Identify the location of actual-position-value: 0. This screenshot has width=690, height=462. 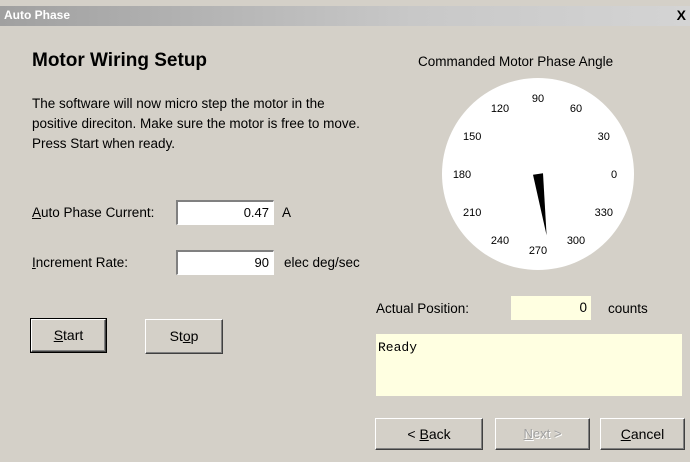
(551, 308).